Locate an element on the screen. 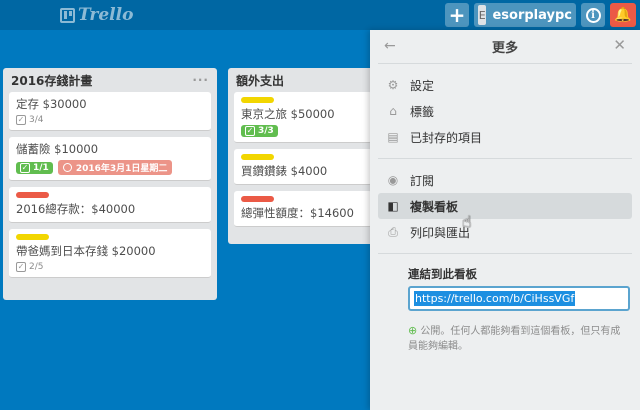 The image size is (640, 410). trello-logo-icon is located at coordinates (67, 15).